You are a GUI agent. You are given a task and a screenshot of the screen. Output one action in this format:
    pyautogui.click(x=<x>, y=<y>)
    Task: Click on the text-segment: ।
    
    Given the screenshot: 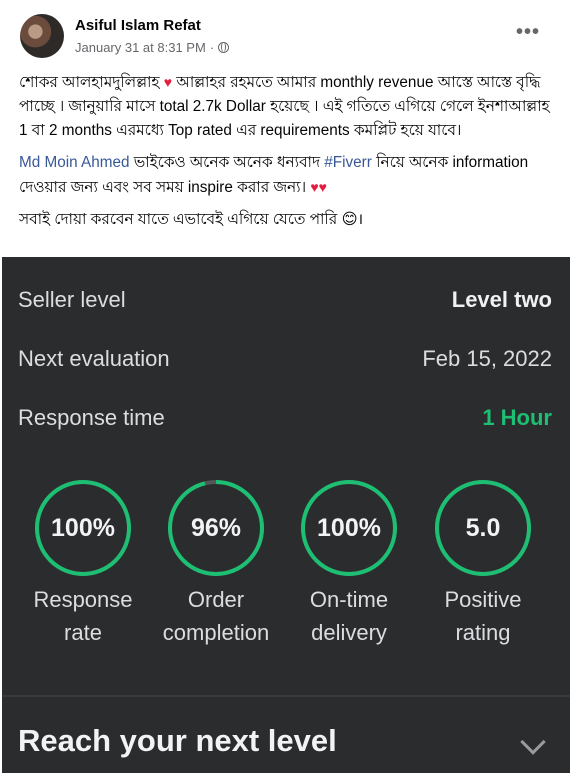 What is the action you would take?
    pyautogui.click(x=360, y=219)
    